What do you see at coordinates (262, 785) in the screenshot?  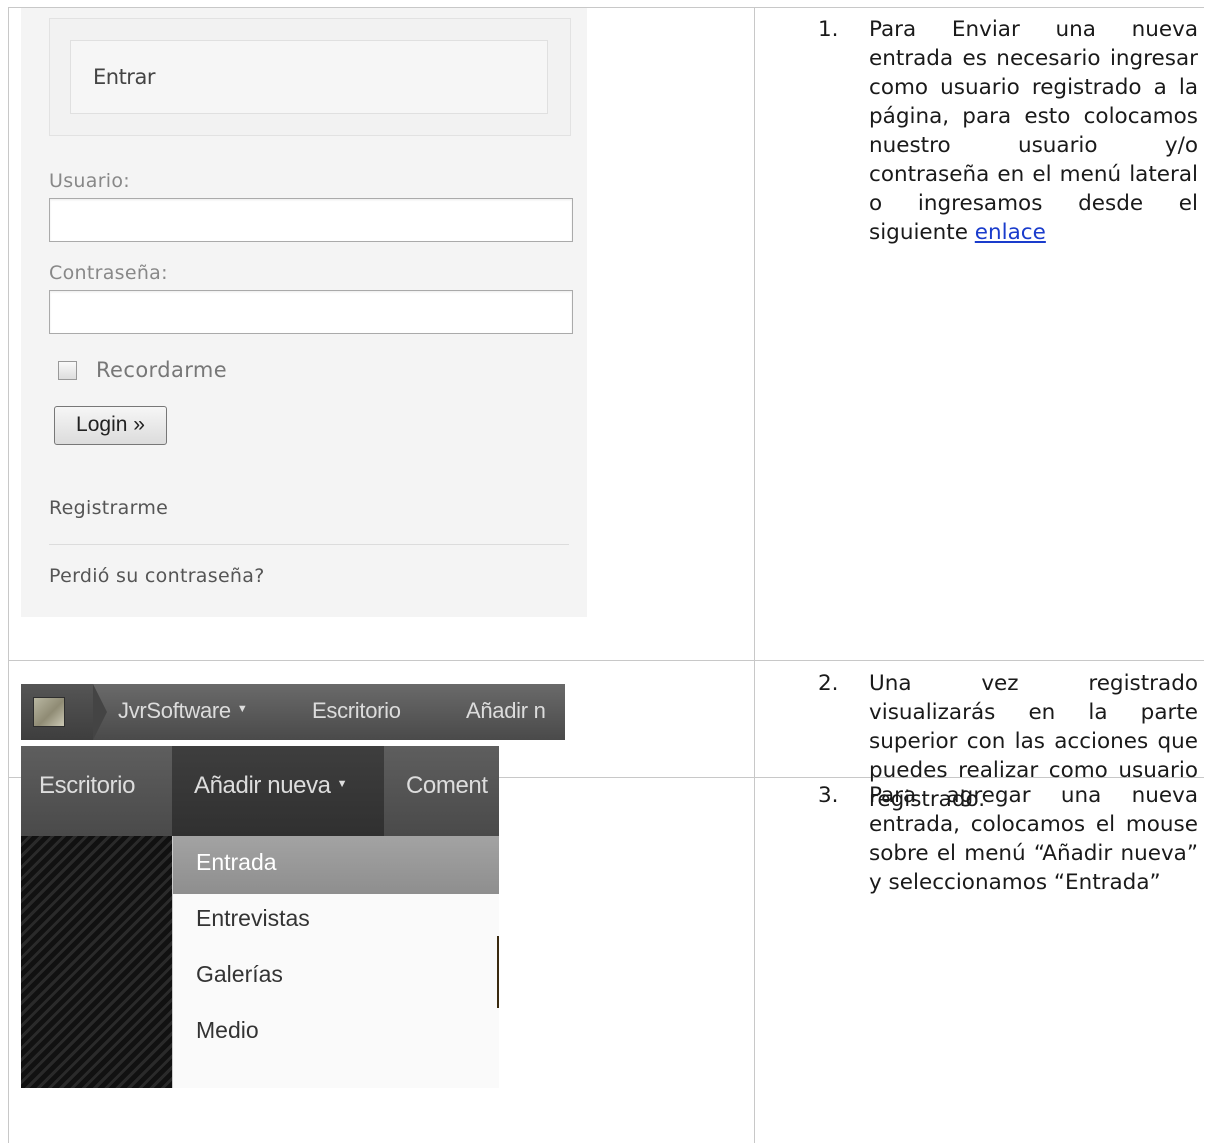 I see `menu-add-new-label: Añadir nueva` at bounding box center [262, 785].